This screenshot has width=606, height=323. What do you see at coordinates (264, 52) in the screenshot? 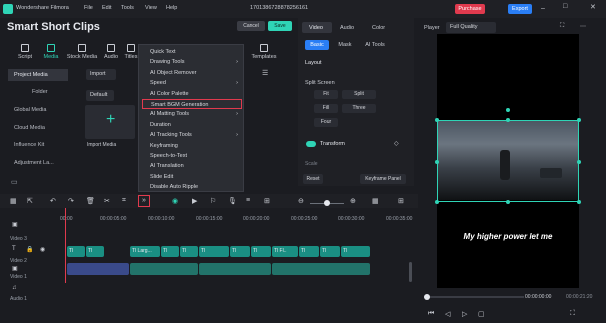
I see `tab-templates: Templates` at bounding box center [264, 52].